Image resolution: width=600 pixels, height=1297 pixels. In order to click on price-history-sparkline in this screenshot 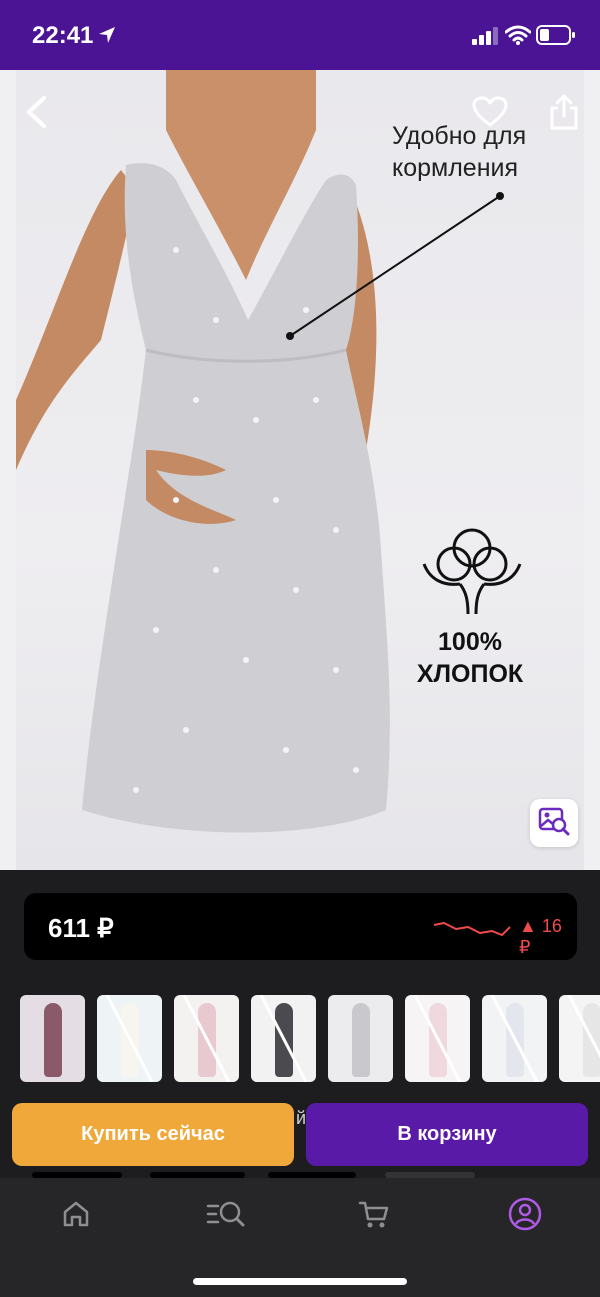, I will do `click(472, 930)`.